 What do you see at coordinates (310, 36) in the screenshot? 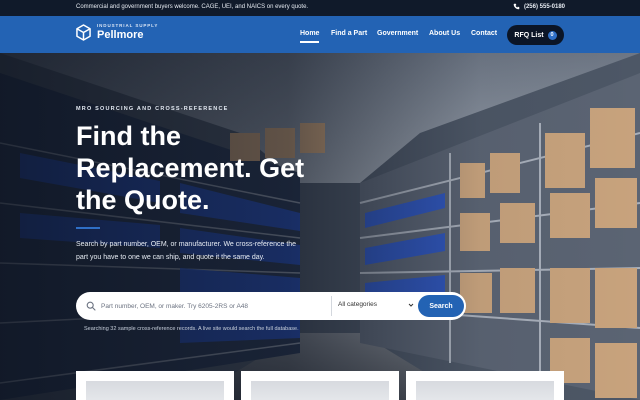
I see `nav-home: Home` at bounding box center [310, 36].